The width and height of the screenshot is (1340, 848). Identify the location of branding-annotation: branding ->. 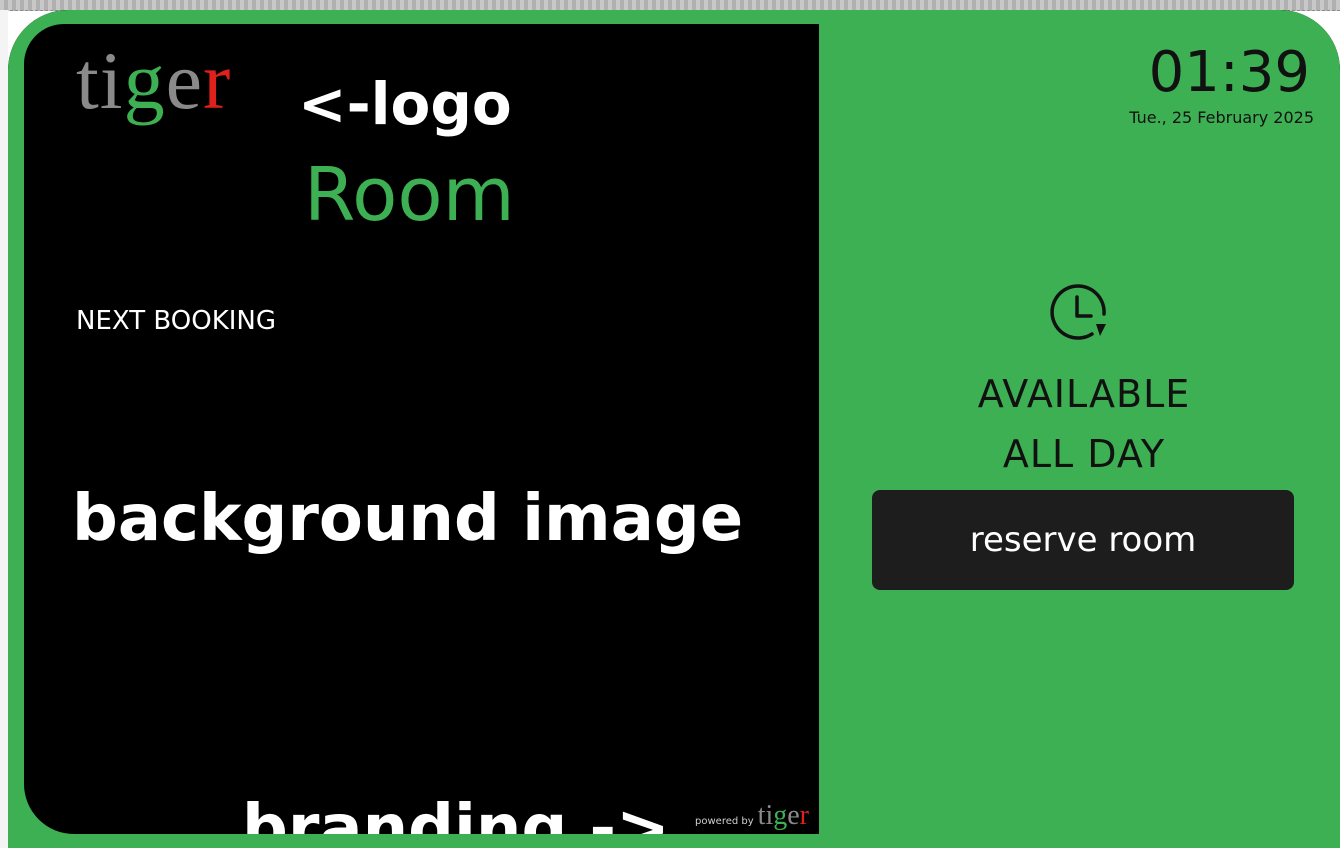
(456, 813).